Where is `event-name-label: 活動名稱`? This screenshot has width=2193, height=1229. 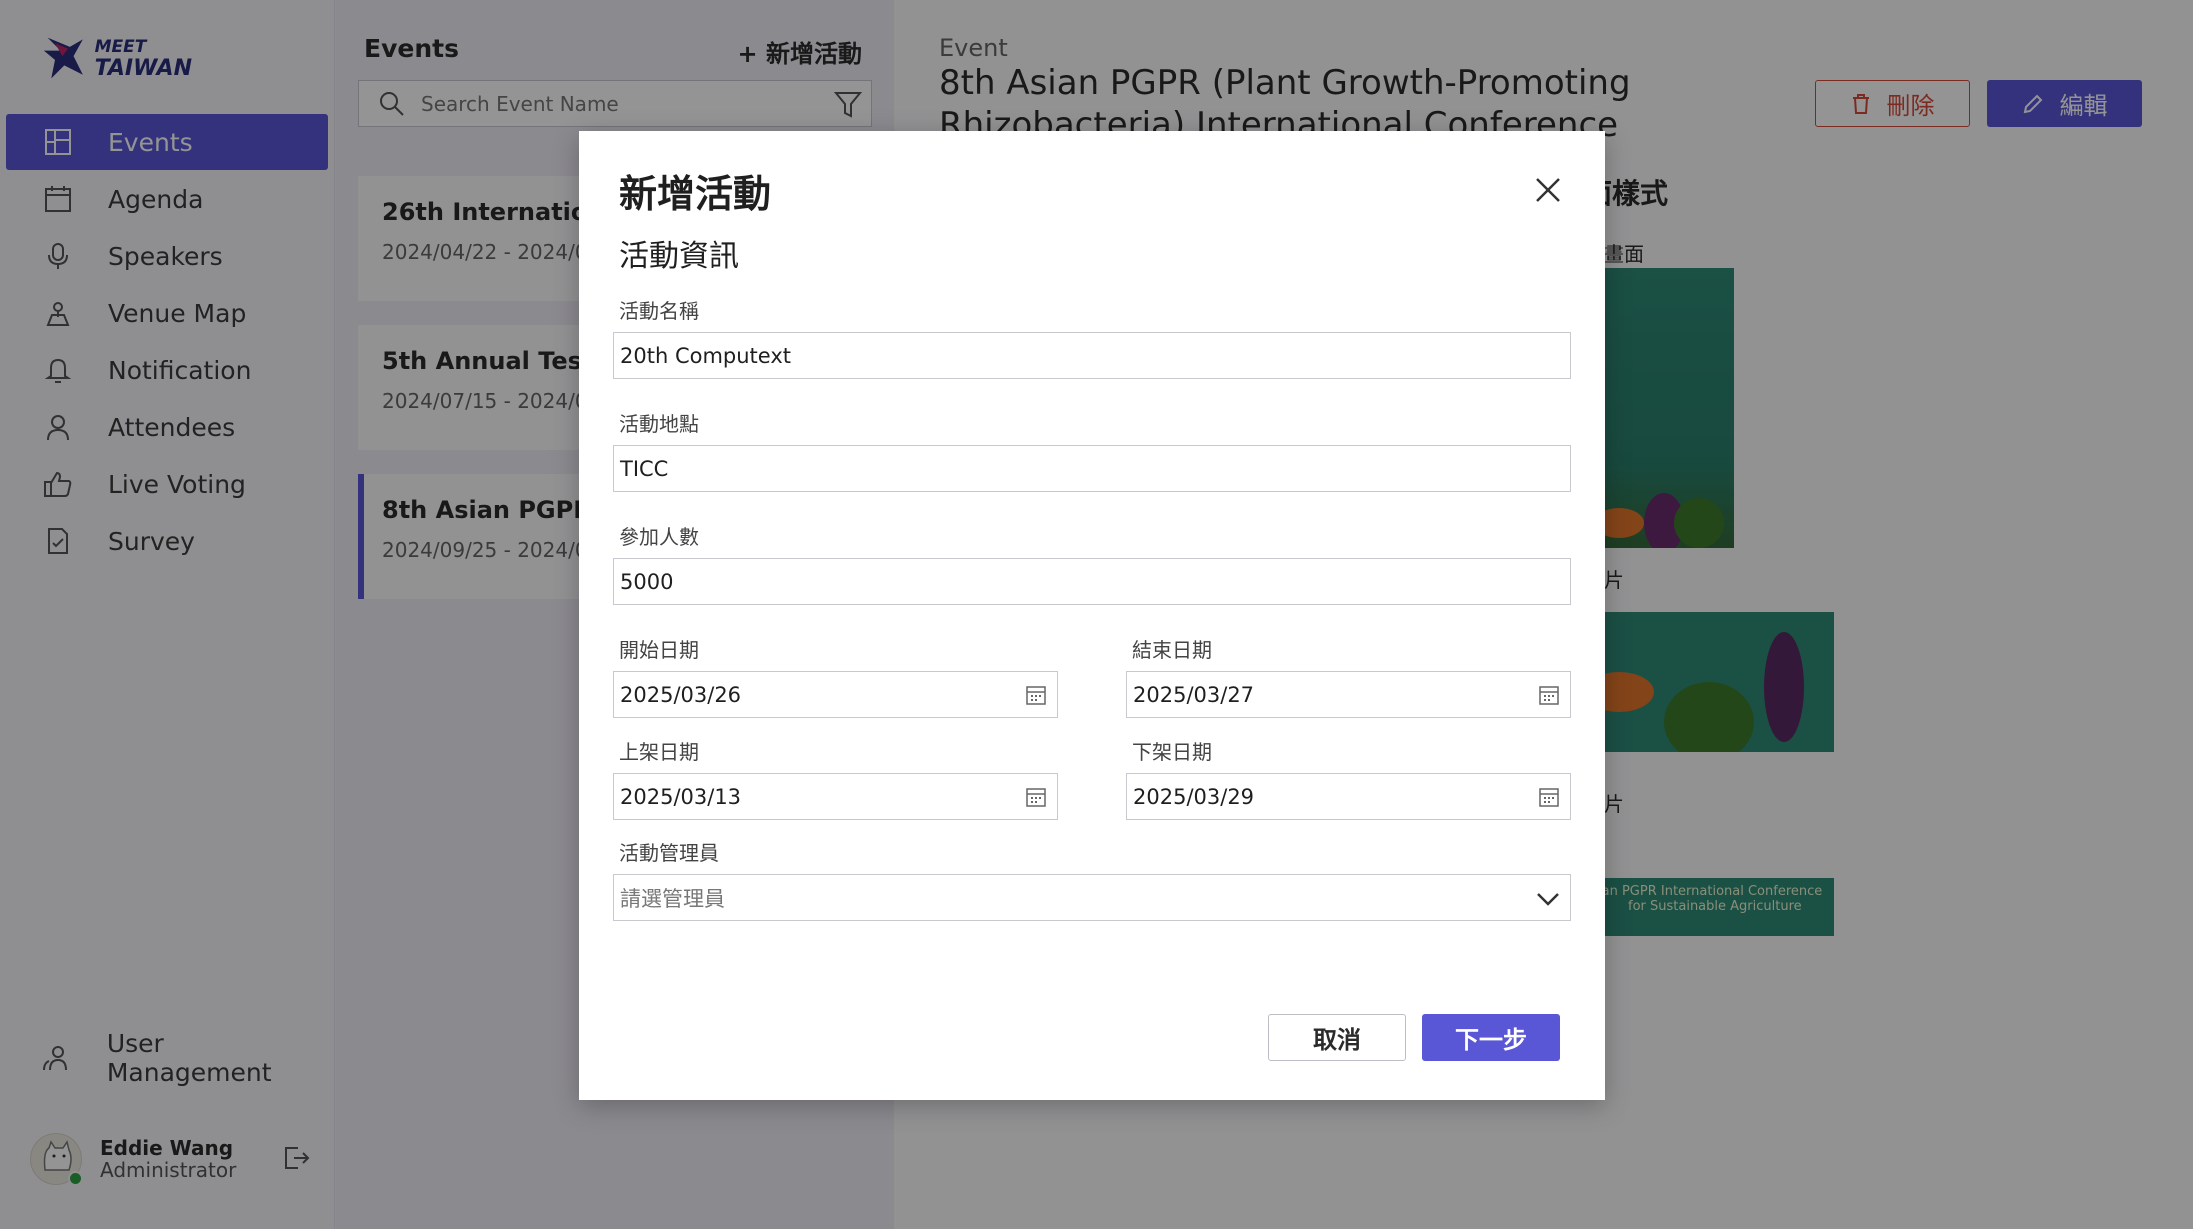
event-name-label: 活動名稱 is located at coordinates (659, 311).